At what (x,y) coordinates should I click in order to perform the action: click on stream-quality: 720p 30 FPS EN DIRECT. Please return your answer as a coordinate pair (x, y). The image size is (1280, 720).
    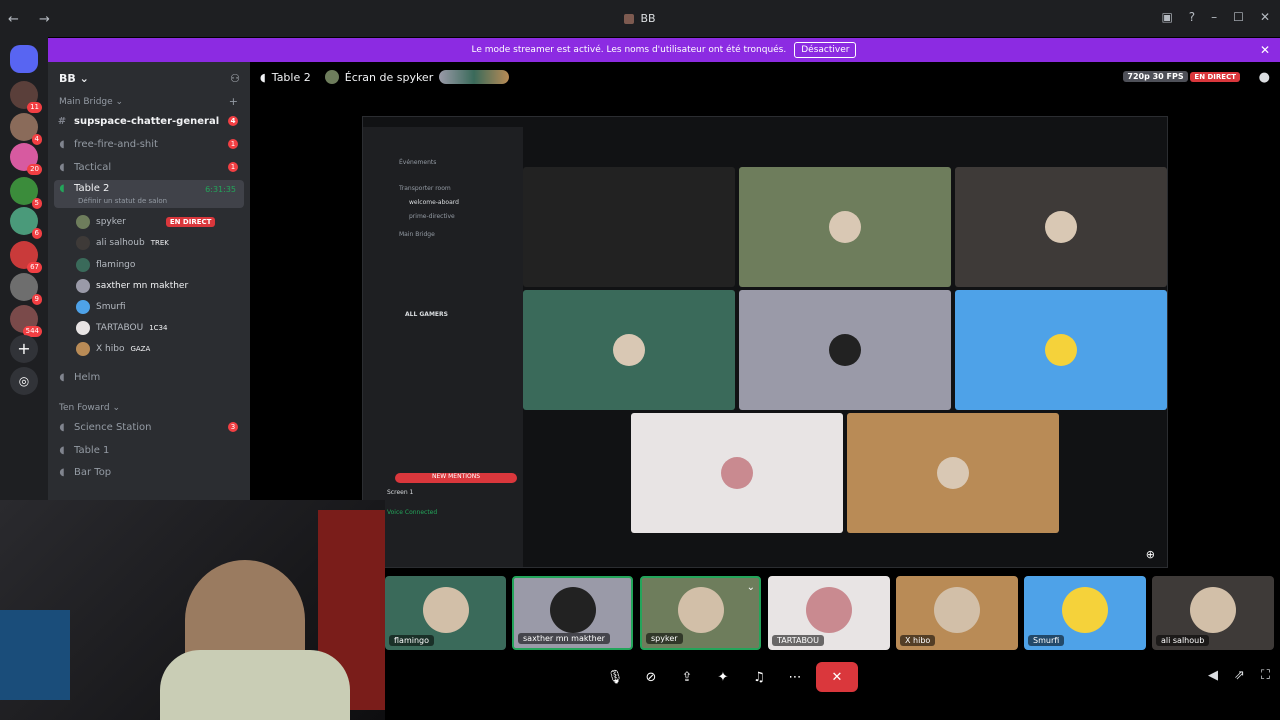
    Looking at the image, I should click on (1181, 76).